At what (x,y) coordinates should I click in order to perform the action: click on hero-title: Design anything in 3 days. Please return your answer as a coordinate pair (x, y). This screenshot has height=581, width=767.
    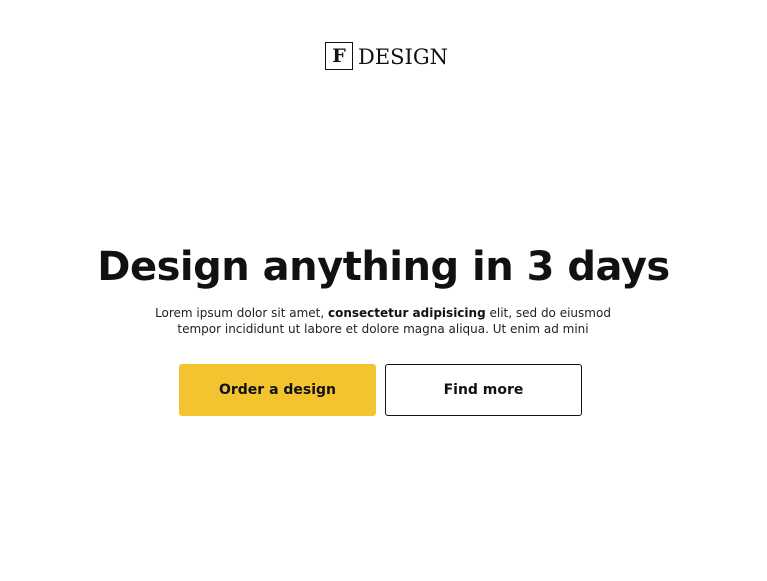
    Looking at the image, I should click on (383, 267).